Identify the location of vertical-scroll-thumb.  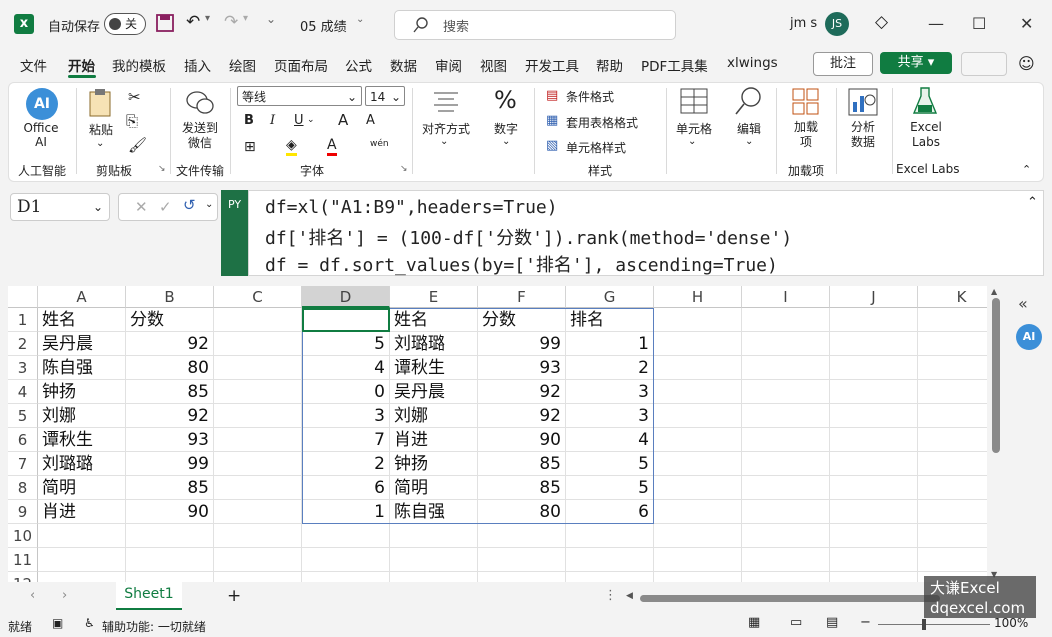
(996, 375).